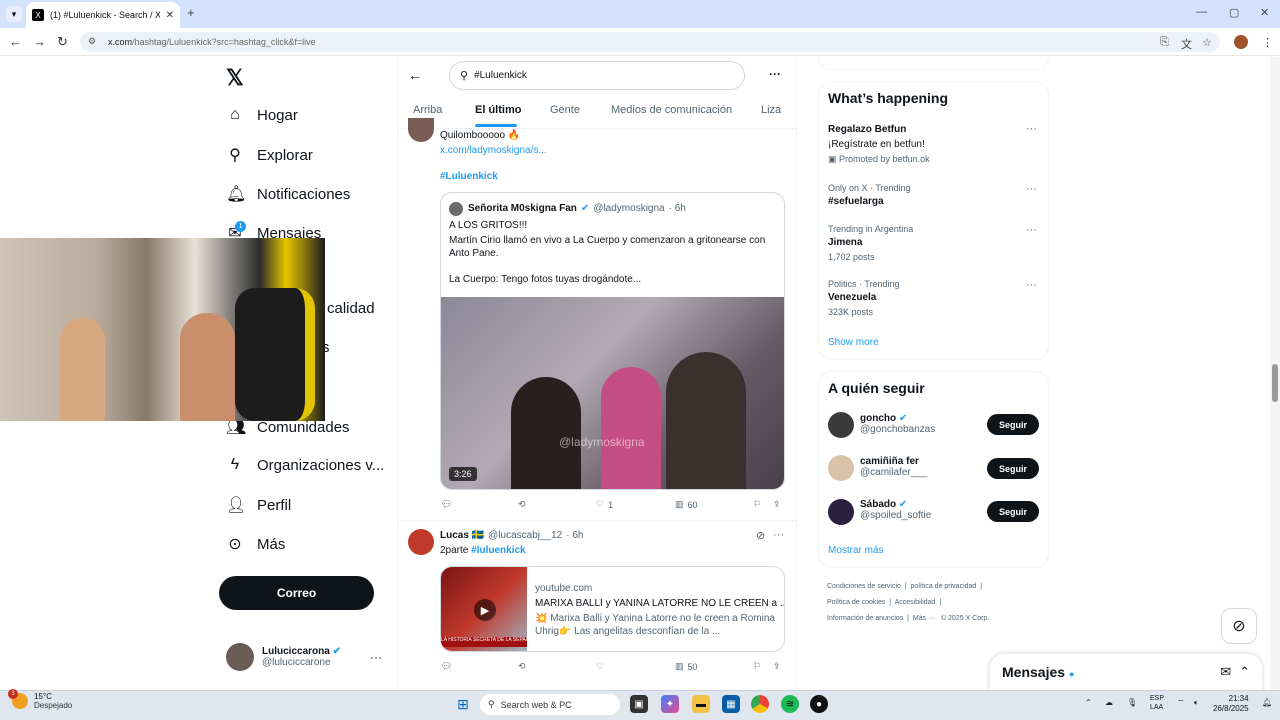 The image size is (1280, 720). I want to click on translate-icon: 文, so click(1186, 44).